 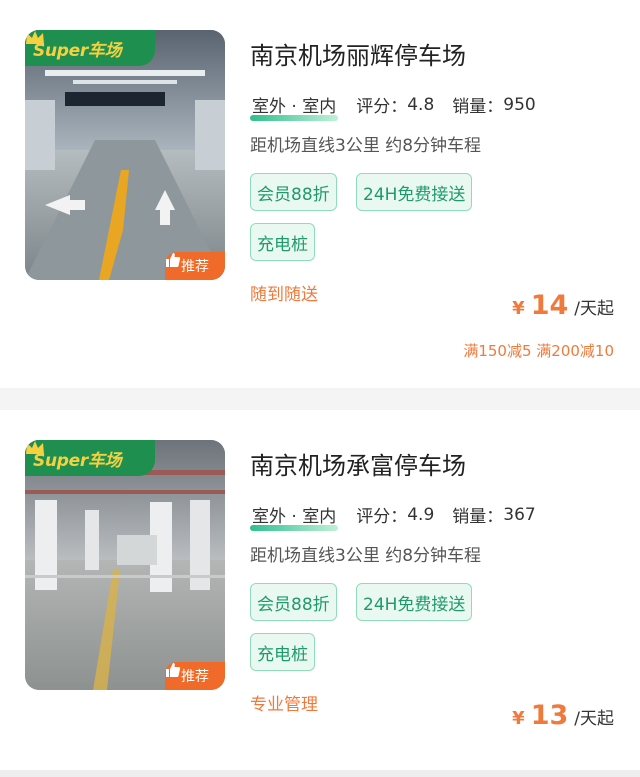 I want to click on parking-lot-meta: 室外 · 室内 评分： 4.8 销量： 950, so click(x=393, y=106).